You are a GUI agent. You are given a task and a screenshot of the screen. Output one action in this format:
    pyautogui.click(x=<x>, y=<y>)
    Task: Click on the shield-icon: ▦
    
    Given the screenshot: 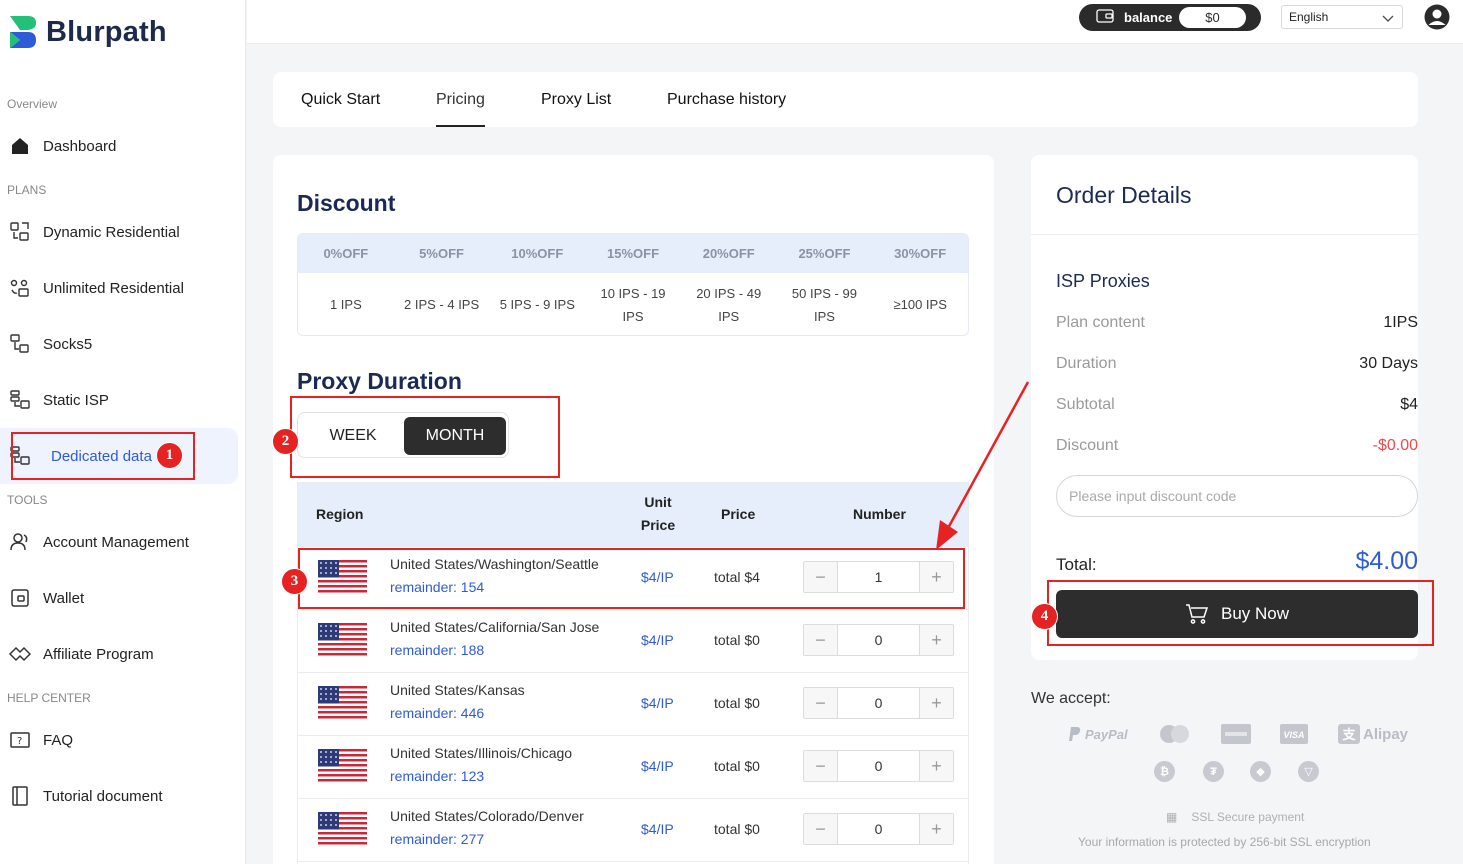 What is the action you would take?
    pyautogui.click(x=1172, y=817)
    